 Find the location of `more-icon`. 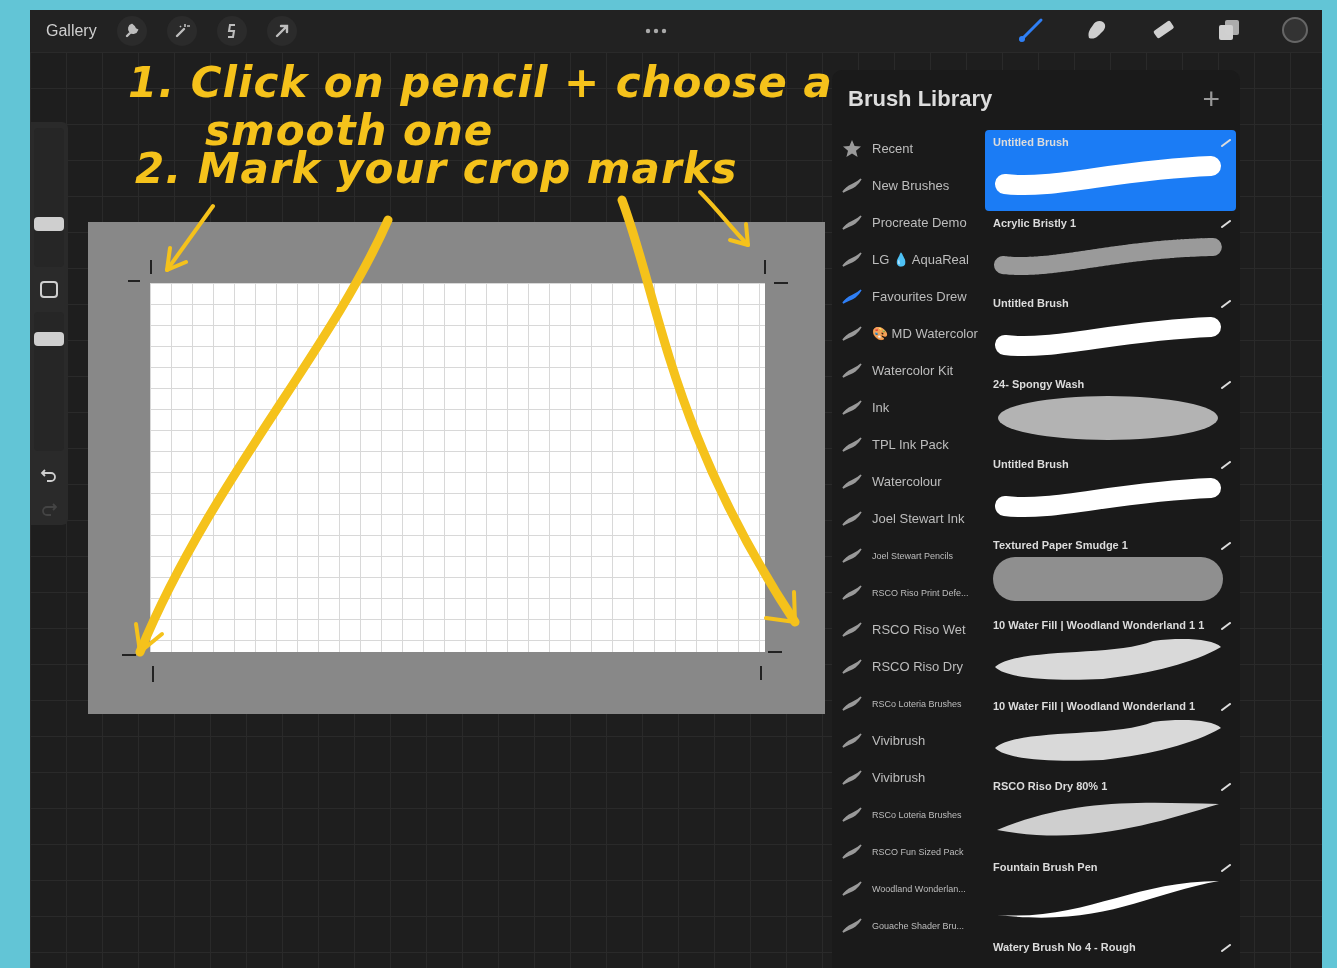

more-icon is located at coordinates (656, 31).